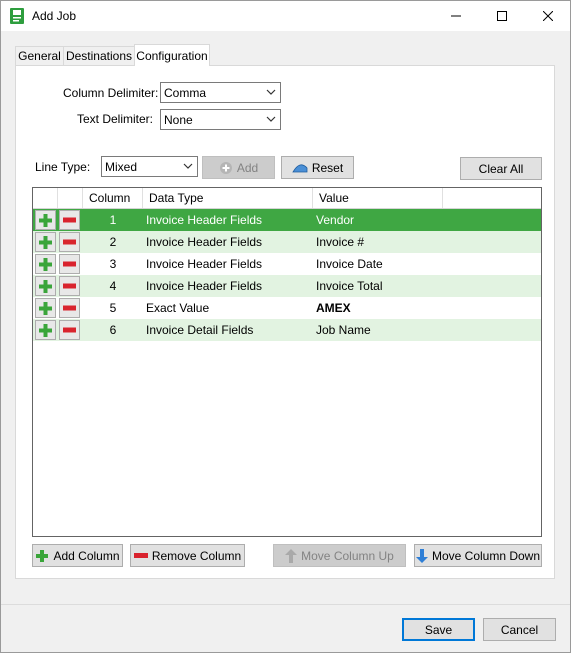 The width and height of the screenshot is (571, 653). I want to click on cell-column: 6, so click(113, 330).